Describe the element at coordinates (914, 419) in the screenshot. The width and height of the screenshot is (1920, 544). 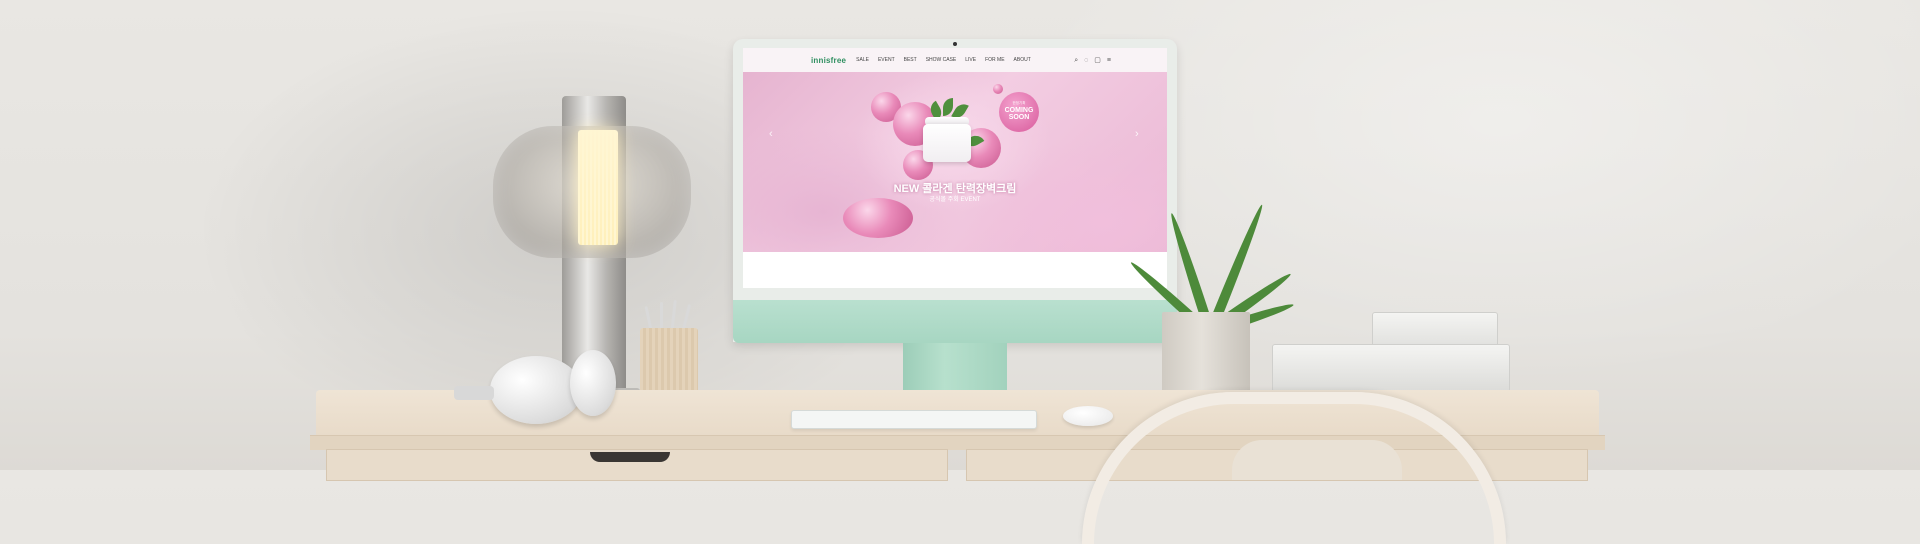
I see `keyboard` at that location.